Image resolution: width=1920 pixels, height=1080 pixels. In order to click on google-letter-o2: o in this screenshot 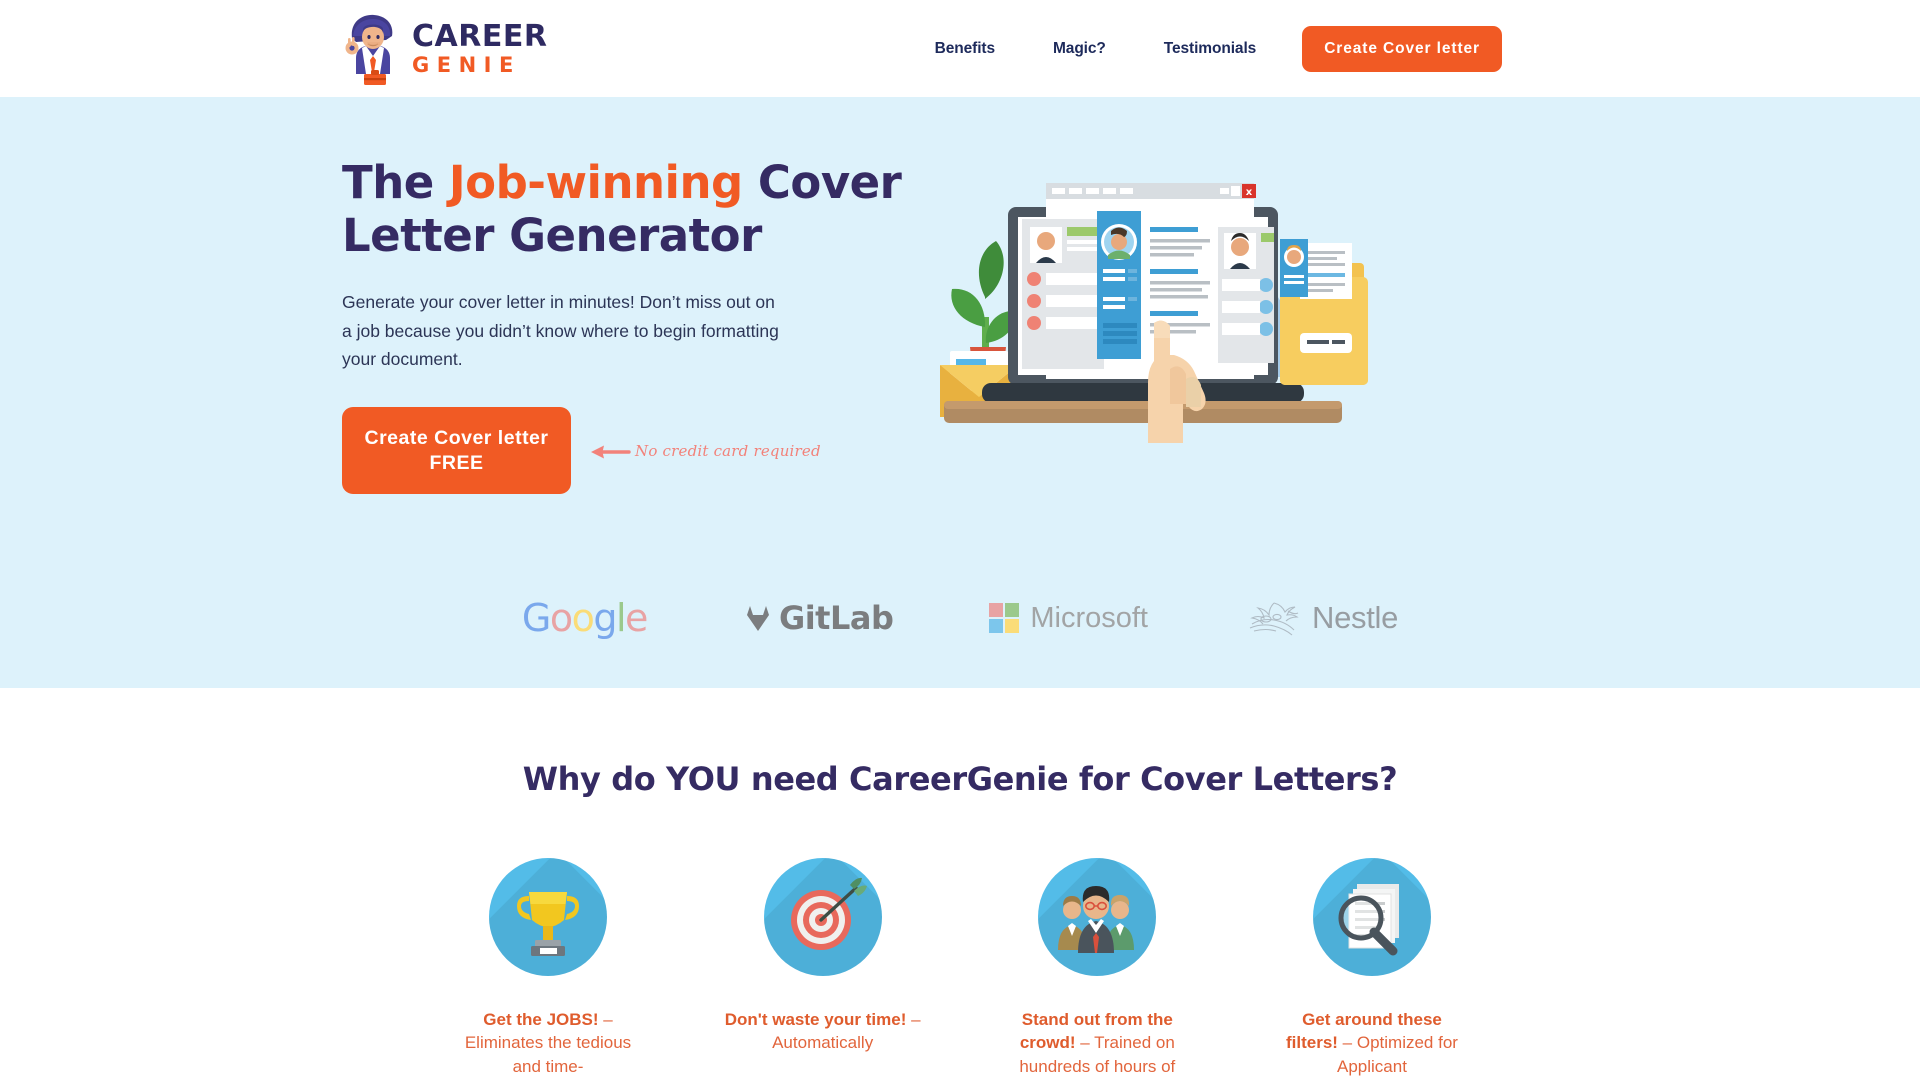, I will do `click(583, 618)`.